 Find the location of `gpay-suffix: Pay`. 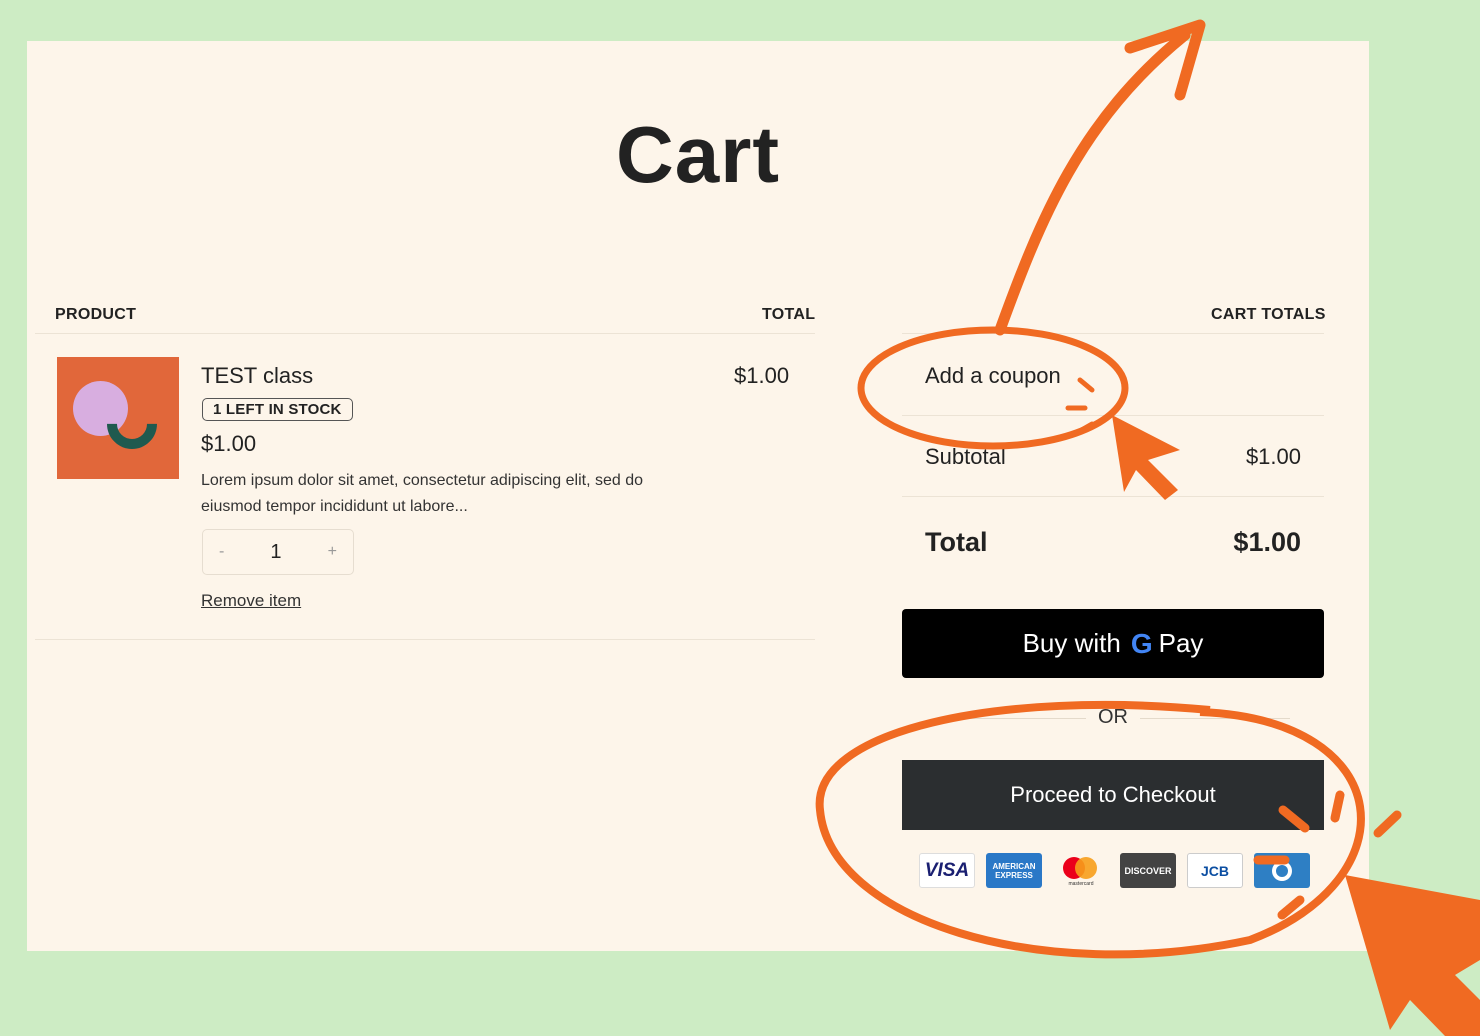

gpay-suffix: Pay is located at coordinates (1181, 643).